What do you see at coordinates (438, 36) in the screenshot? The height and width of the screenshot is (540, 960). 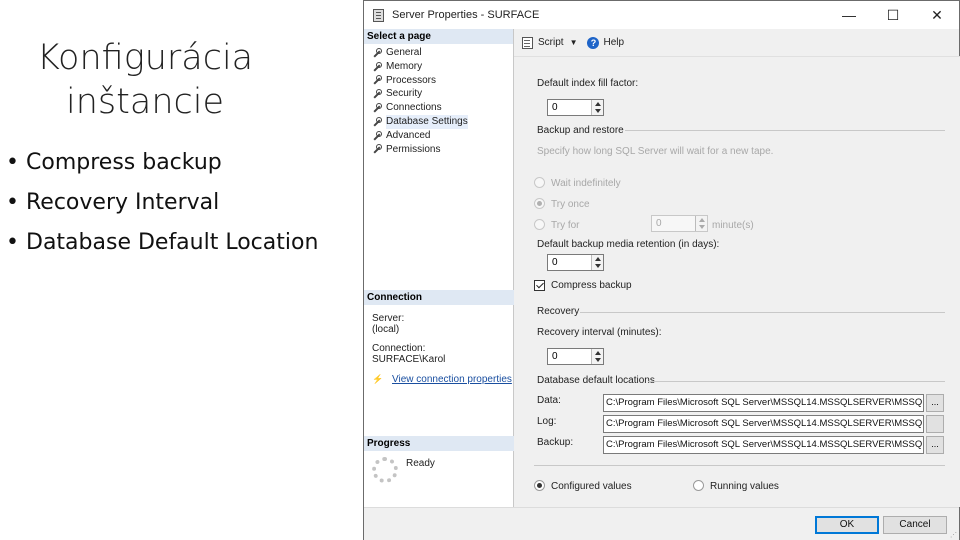 I see `select-page-header: Select a page` at bounding box center [438, 36].